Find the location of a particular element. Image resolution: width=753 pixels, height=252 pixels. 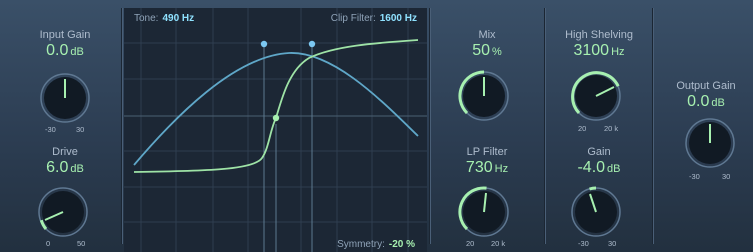

mix-label: Mix is located at coordinates (487, 35).